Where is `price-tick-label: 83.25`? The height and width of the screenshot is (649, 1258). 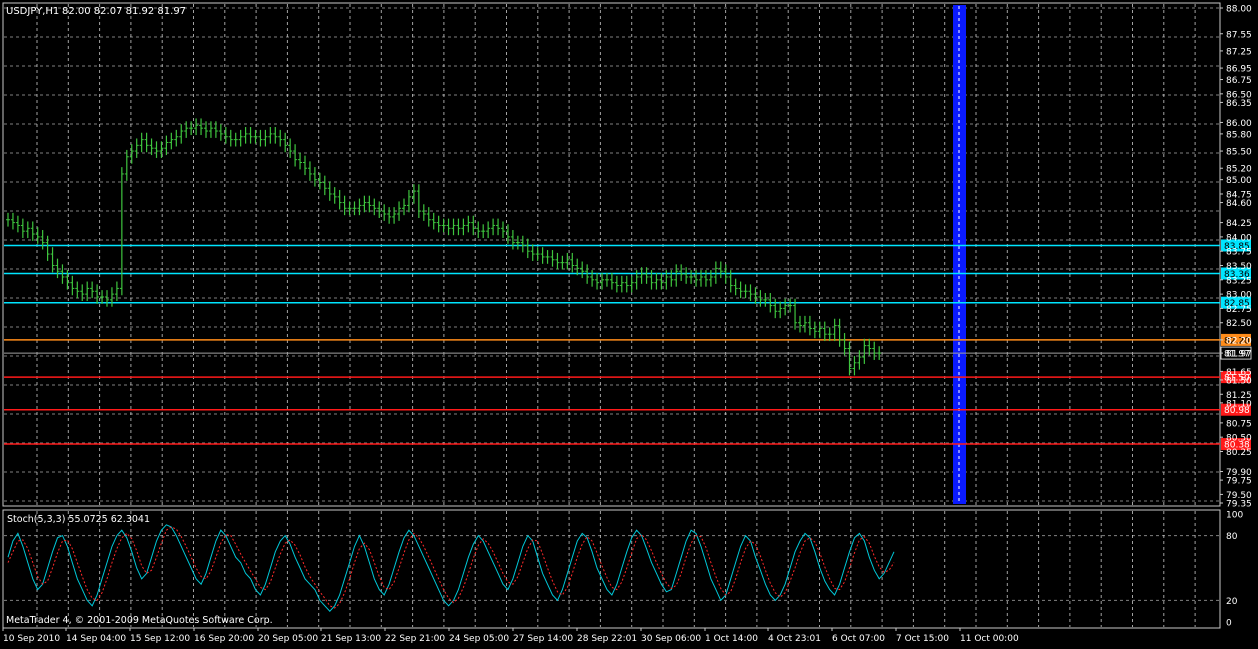 price-tick-label: 83.25 is located at coordinates (1239, 281).